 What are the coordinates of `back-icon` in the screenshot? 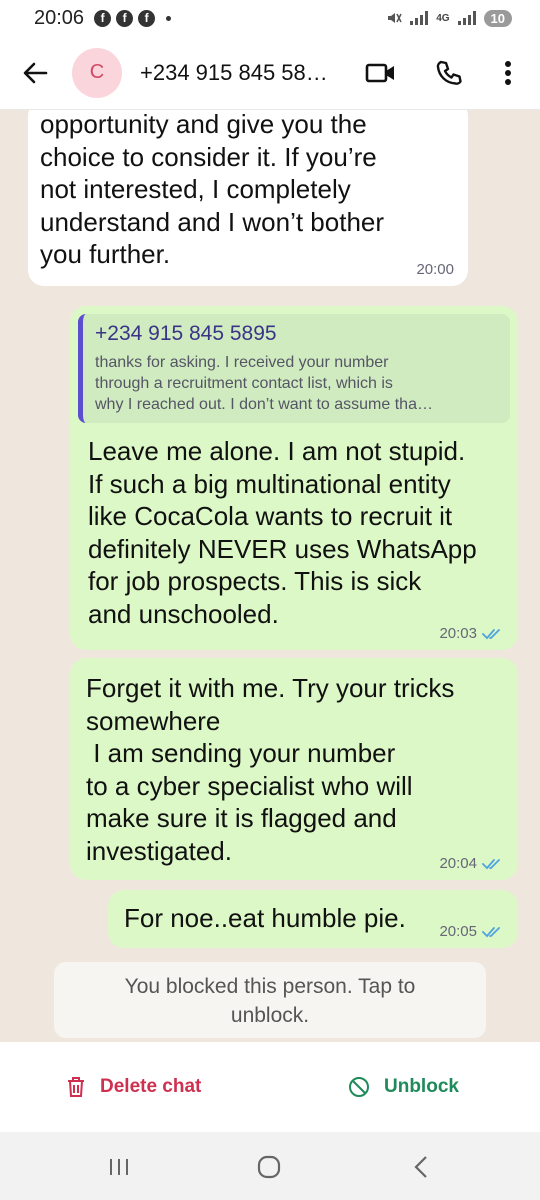 It's located at (421, 1167).